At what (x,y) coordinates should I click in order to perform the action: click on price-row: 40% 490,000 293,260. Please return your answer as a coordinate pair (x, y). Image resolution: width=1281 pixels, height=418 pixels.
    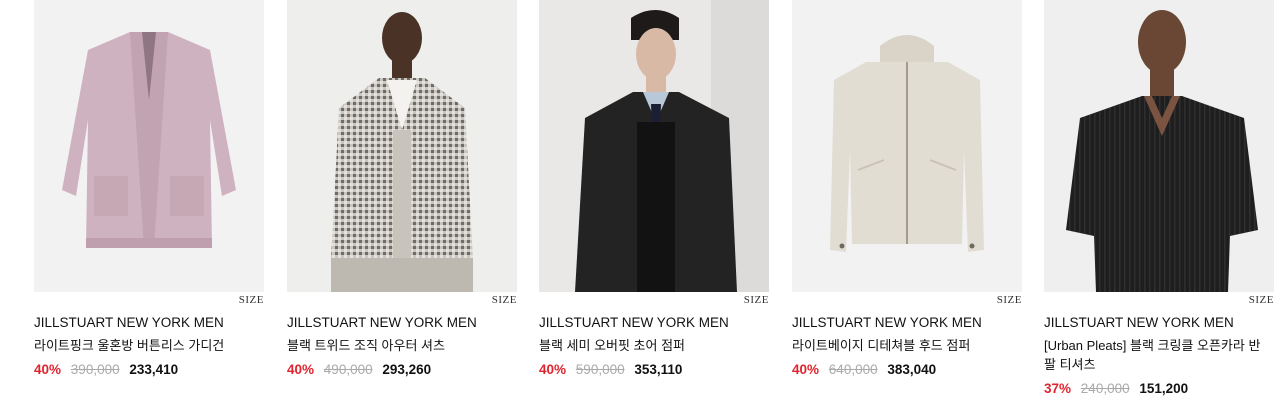
    Looking at the image, I should click on (359, 369).